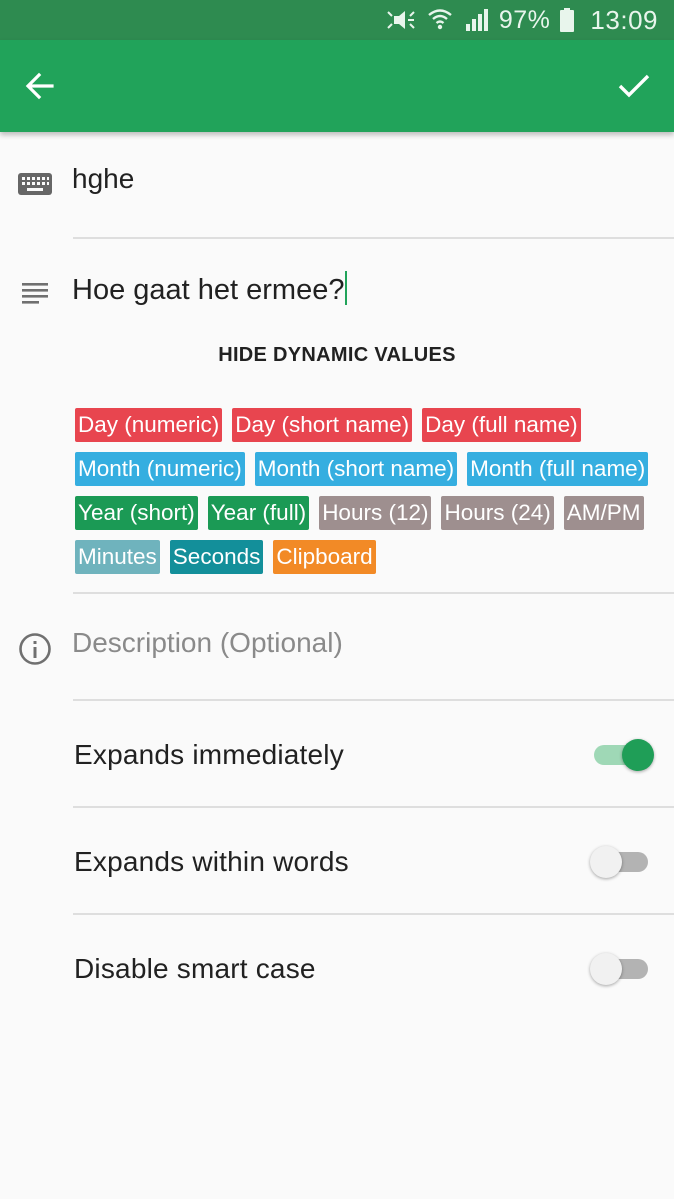 Image resolution: width=674 pixels, height=1199 pixels. What do you see at coordinates (211, 861) in the screenshot?
I see `option-label: Expands within words` at bounding box center [211, 861].